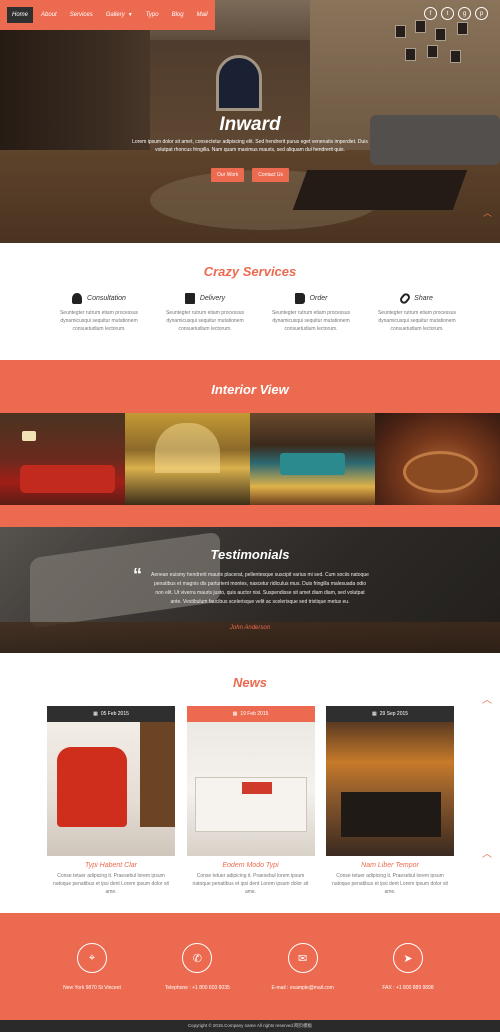 This screenshot has height=1032, width=500. I want to click on hero-buttons: Our Work Contact Us, so click(250, 175).